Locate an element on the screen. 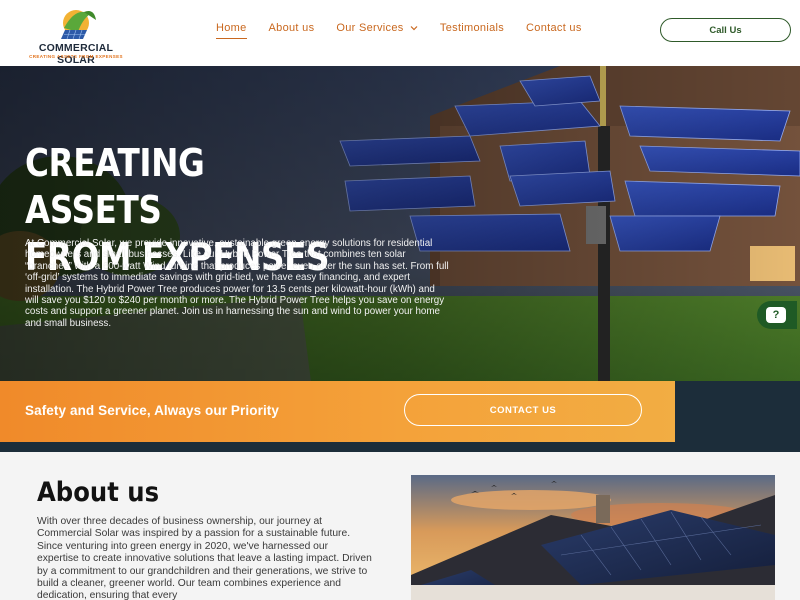 The width and height of the screenshot is (800, 600). help-chat-button: ? is located at coordinates (777, 315).